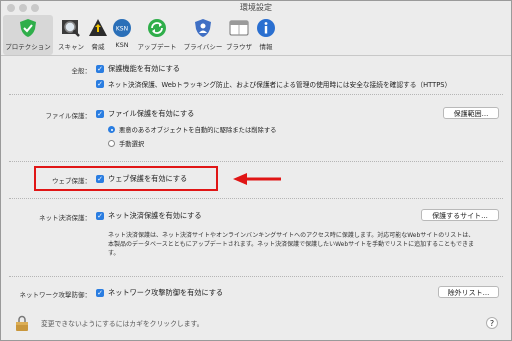 The image size is (512, 341). I want to click on file-protection-label: ファイル保護：, so click(68, 116).